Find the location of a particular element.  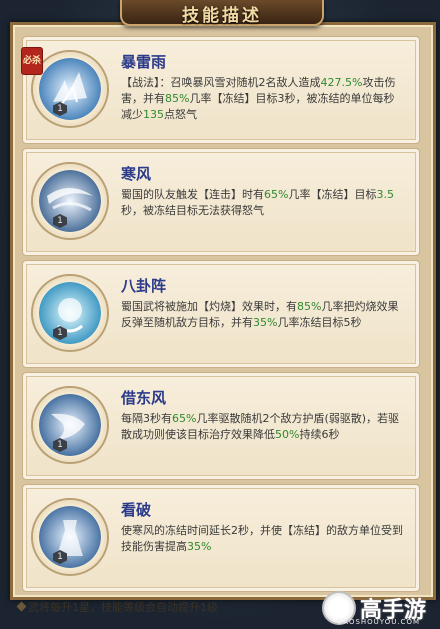

skill-name: 八卦阵 is located at coordinates (144, 286).